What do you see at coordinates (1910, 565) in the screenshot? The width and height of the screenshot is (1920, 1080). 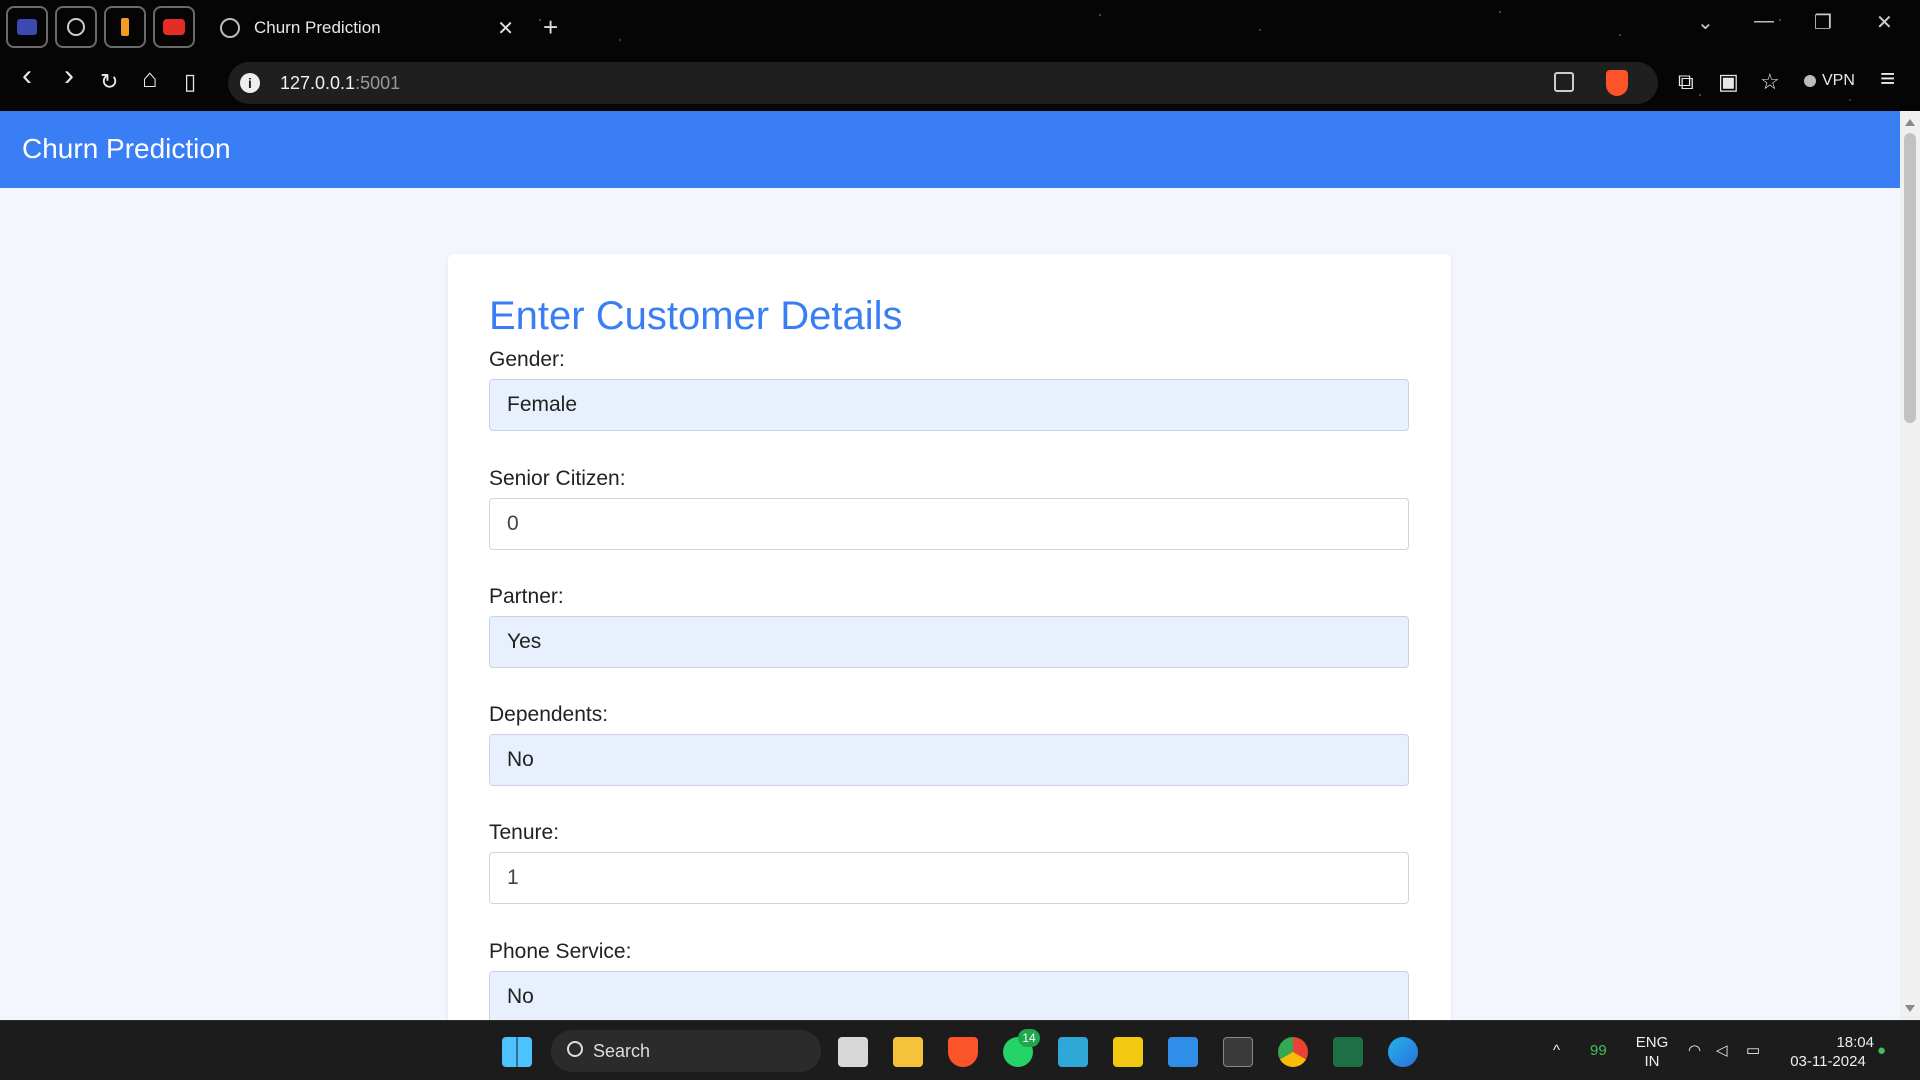 I see `page-scrollbar` at bounding box center [1910, 565].